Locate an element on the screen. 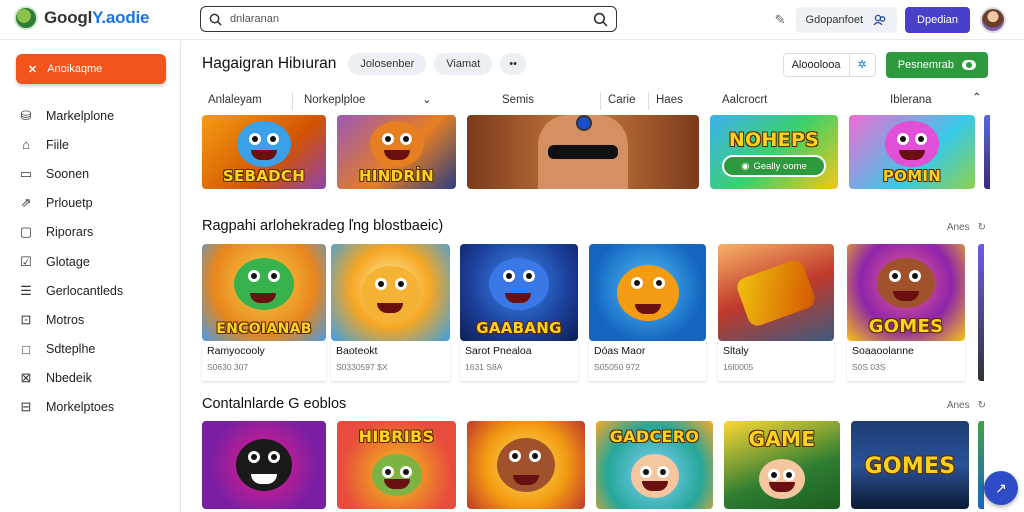 This screenshot has width=1024, height=512. sidebar-item-sdteplhe: □ Sdteplhe is located at coordinates (70, 349).